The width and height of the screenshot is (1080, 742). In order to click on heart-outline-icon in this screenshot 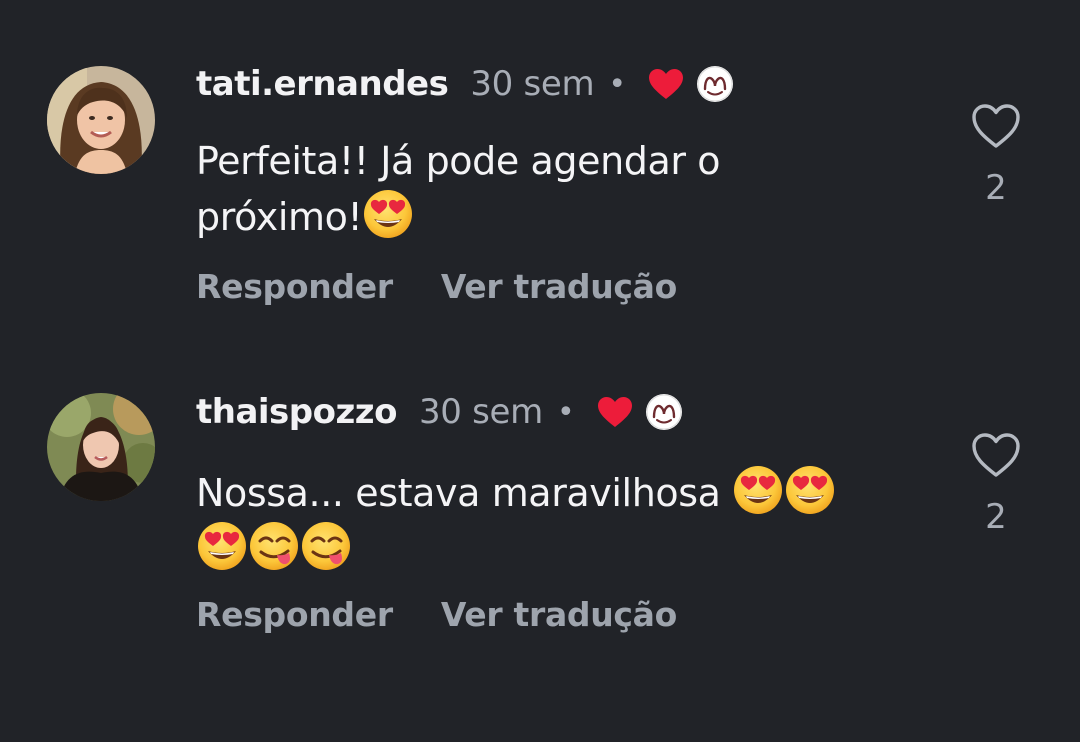, I will do `click(996, 455)`.